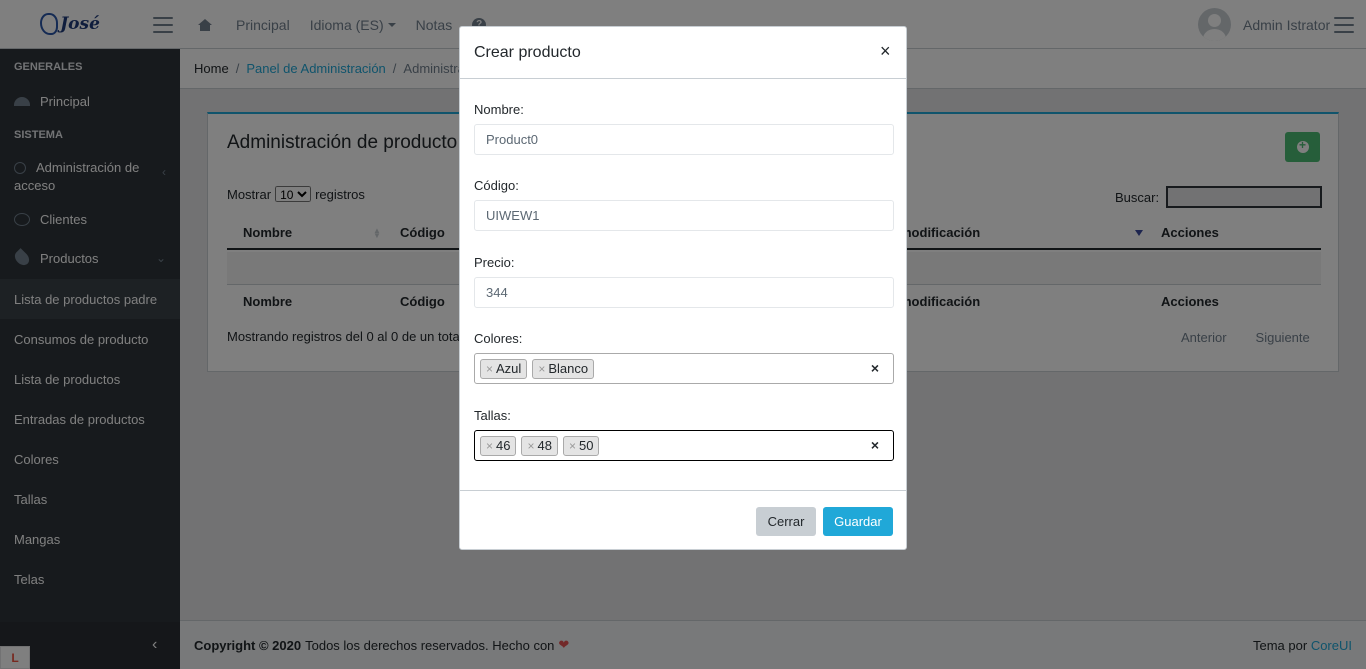 This screenshot has height=669, width=1366. What do you see at coordinates (492, 415) in the screenshot?
I see `sizes-label: Tallas:` at bounding box center [492, 415].